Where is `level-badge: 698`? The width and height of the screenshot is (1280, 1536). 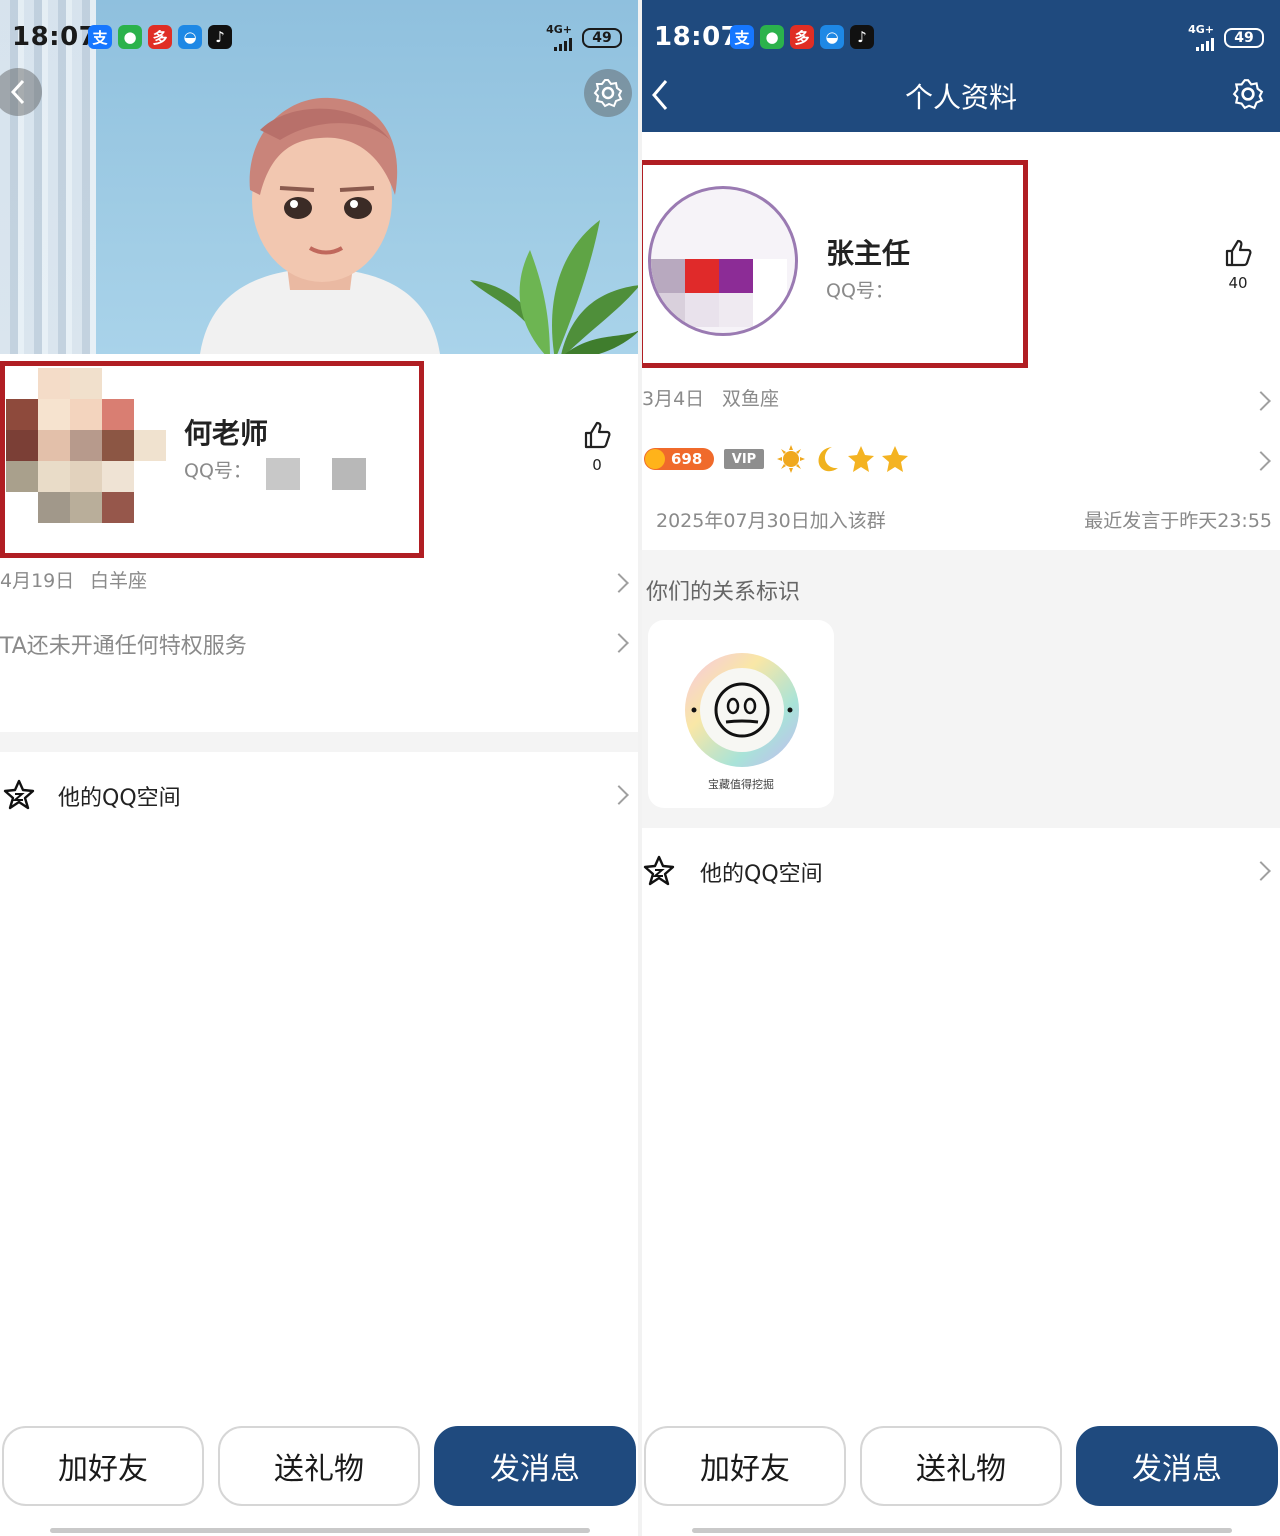 level-badge: 698 is located at coordinates (679, 459).